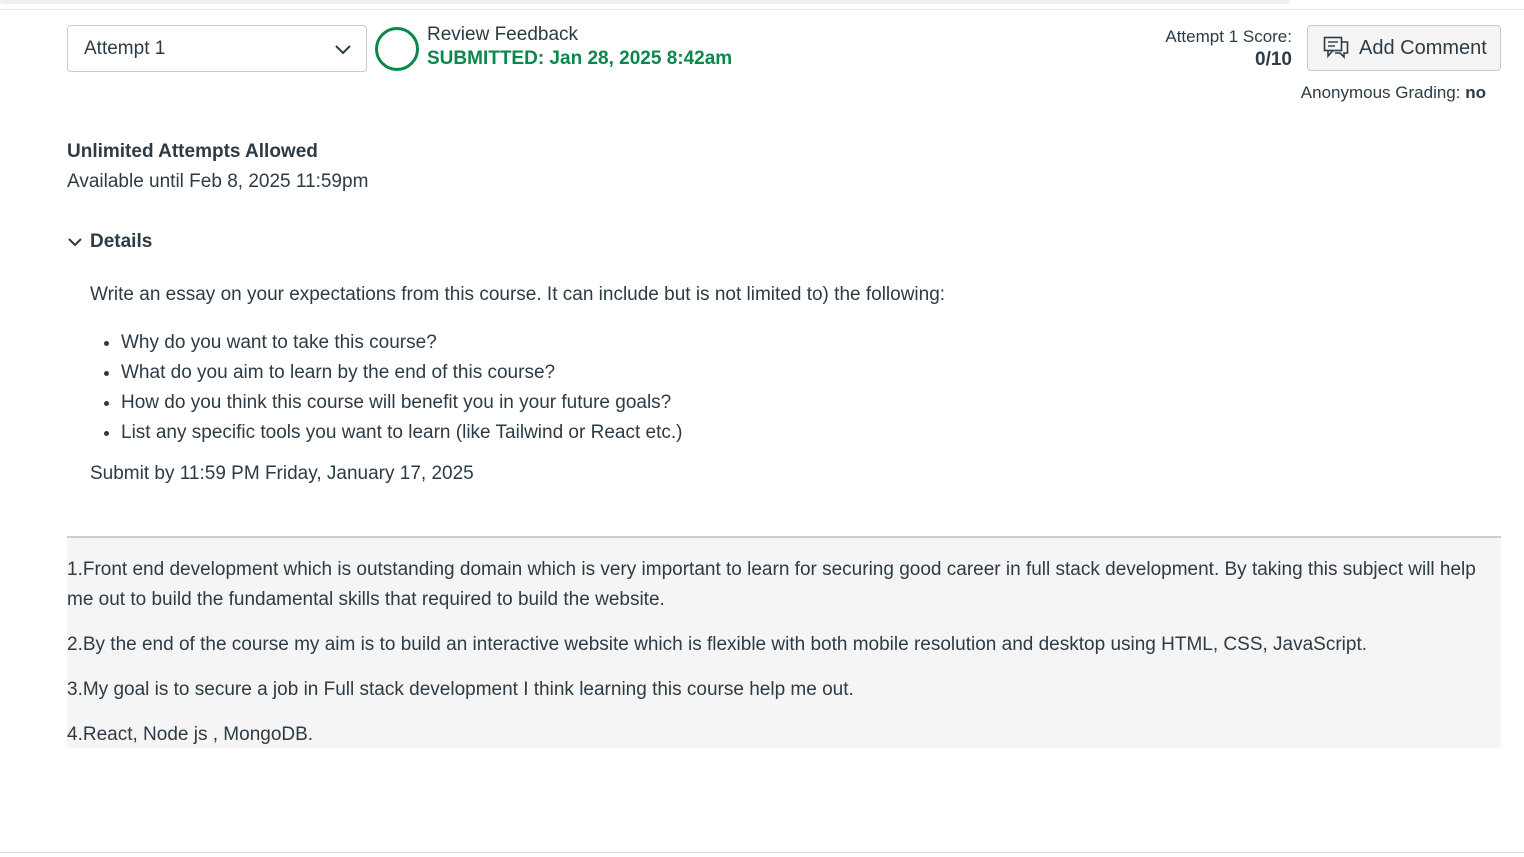  I want to click on available-until: Available until Feb 8, 2025 11:59pm, so click(218, 181).